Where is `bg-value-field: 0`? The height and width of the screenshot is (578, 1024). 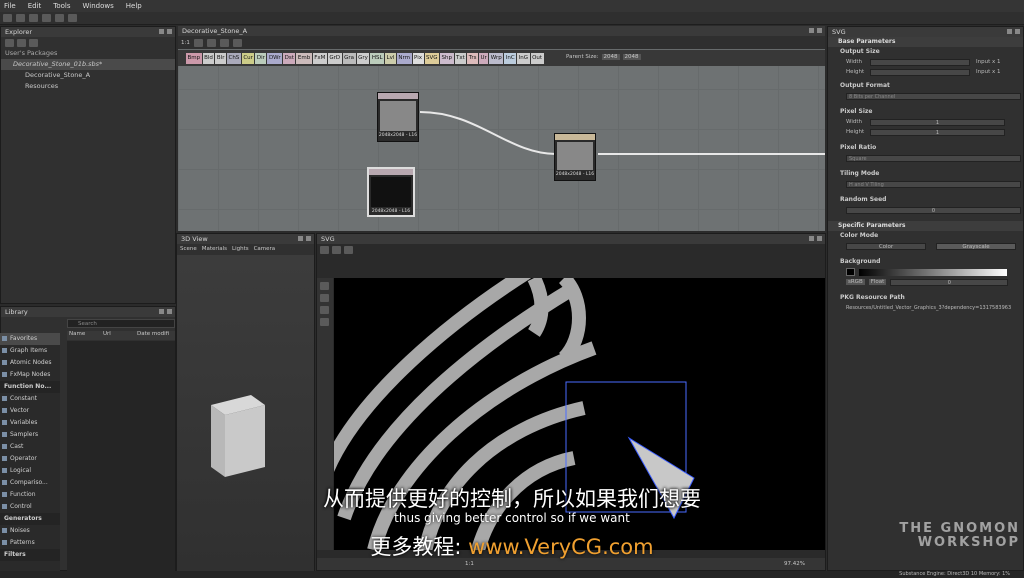
bg-value-field: 0 is located at coordinates (949, 282).